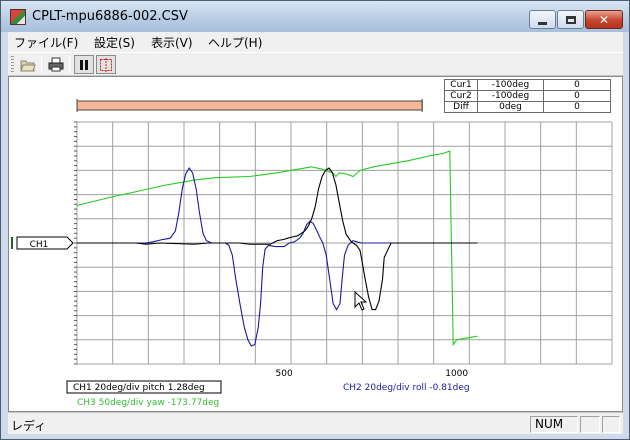  I want to click on cursor-label: Cur2, so click(461, 96).